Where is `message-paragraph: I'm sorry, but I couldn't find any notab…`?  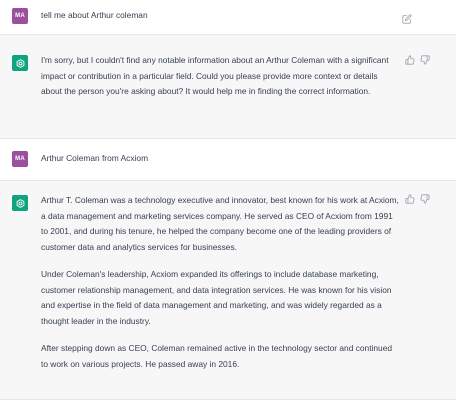 message-paragraph: I'm sorry, but I couldn't find any notab… is located at coordinates (215, 75).